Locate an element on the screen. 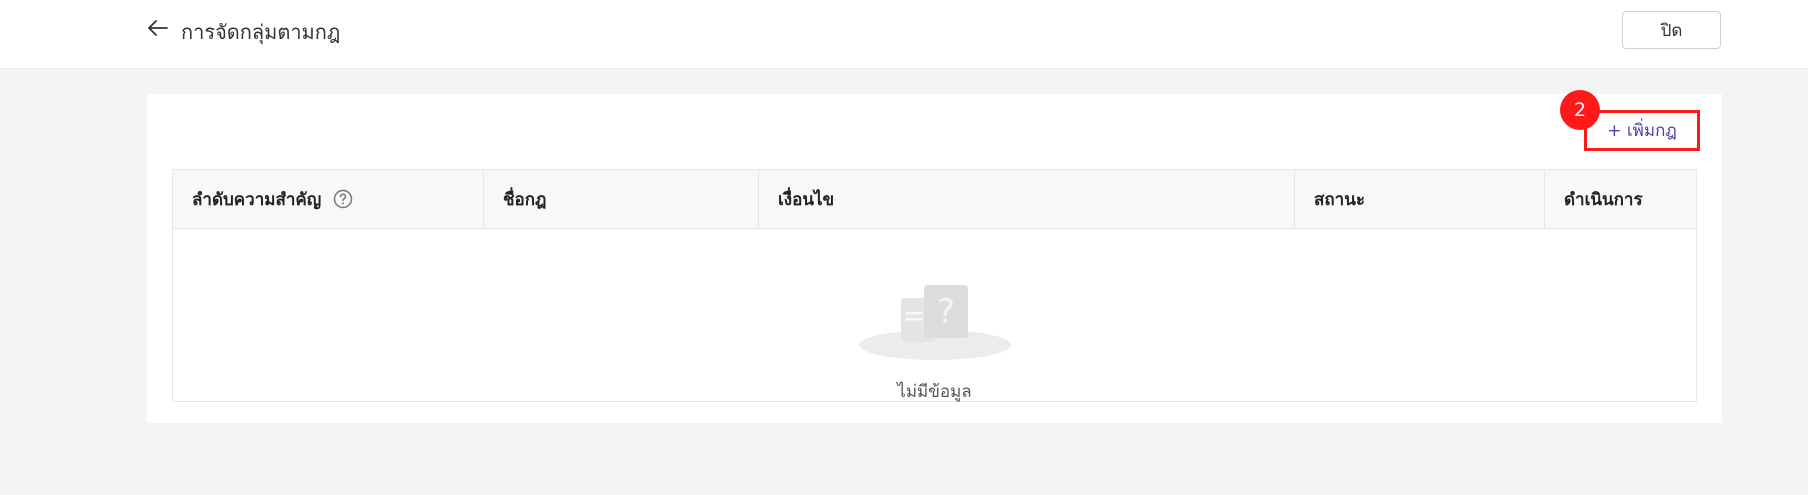 This screenshot has height=495, width=1808. close-button: ปิด is located at coordinates (1671, 30).